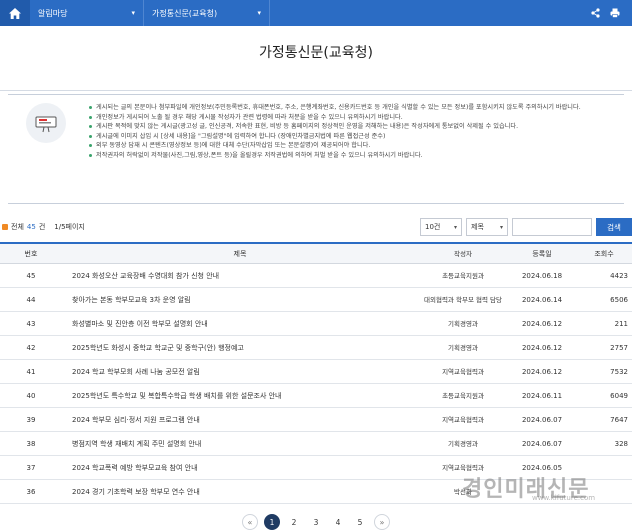 This screenshot has height=532, width=632. What do you see at coordinates (433, 227) in the screenshot?
I see `per-page-value: 10건` at bounding box center [433, 227].